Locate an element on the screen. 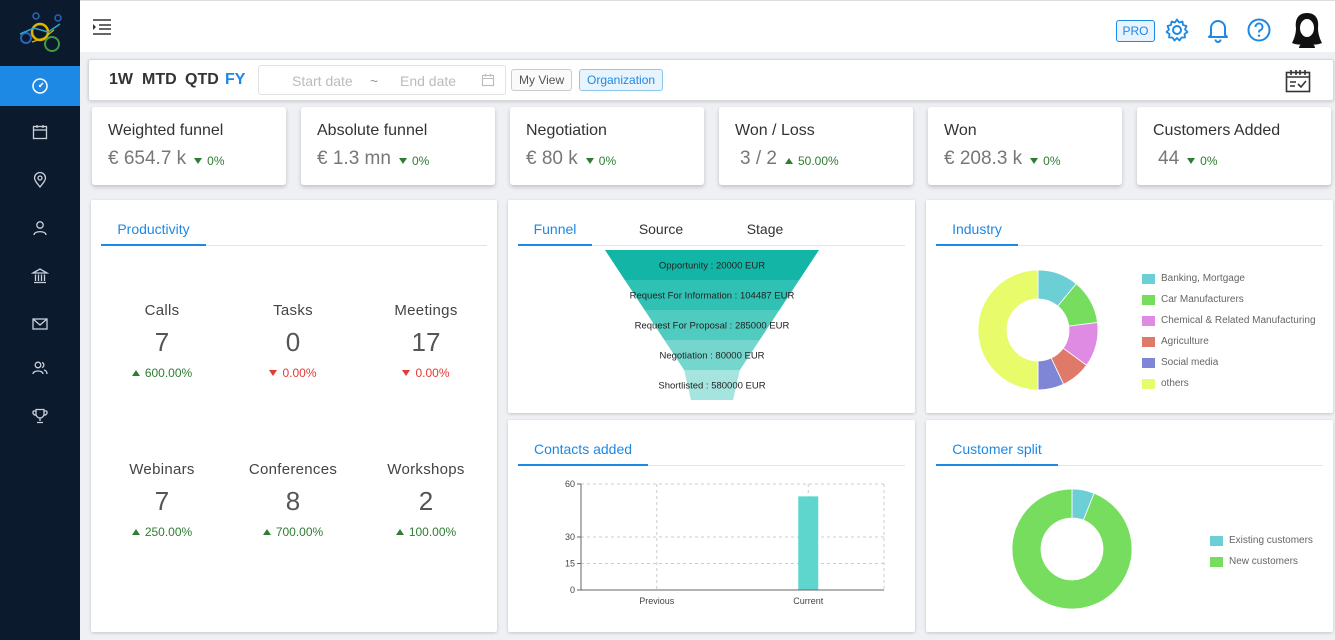  start-date-input: Start date is located at coordinates (322, 81).